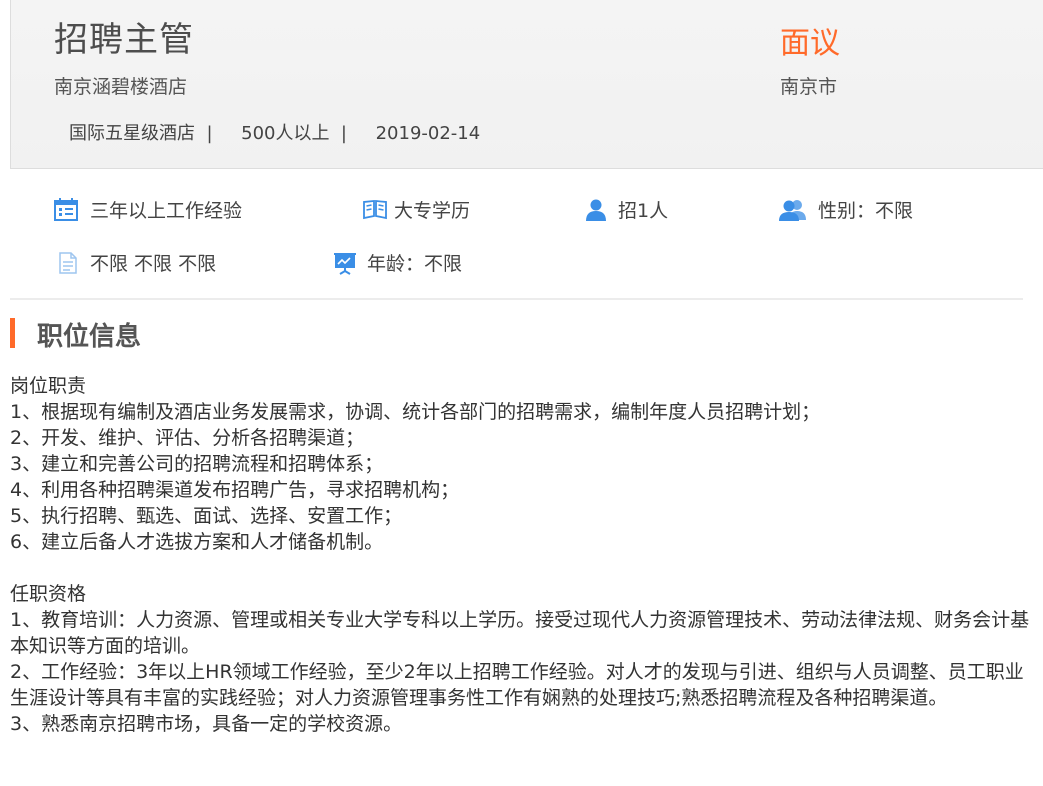  Describe the element at coordinates (166, 211) in the screenshot. I see `experience-text: 三年以上工作经验` at that location.